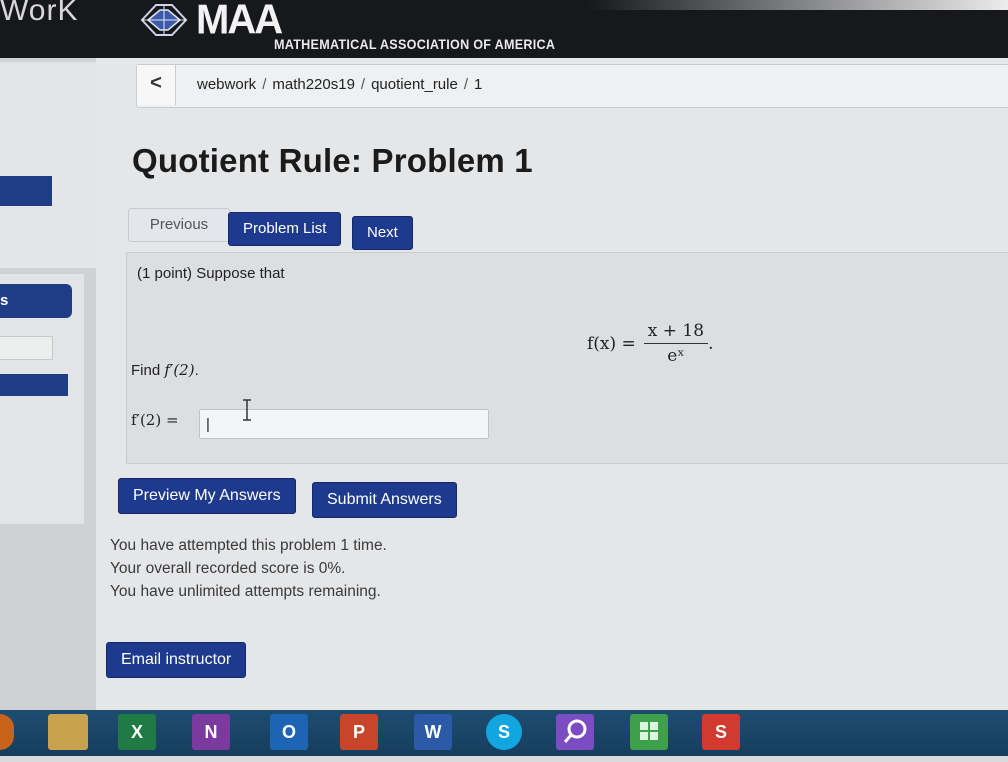 Image resolution: width=1008 pixels, height=762 pixels. I want to click on equation-numerator: x + 18, so click(676, 332).